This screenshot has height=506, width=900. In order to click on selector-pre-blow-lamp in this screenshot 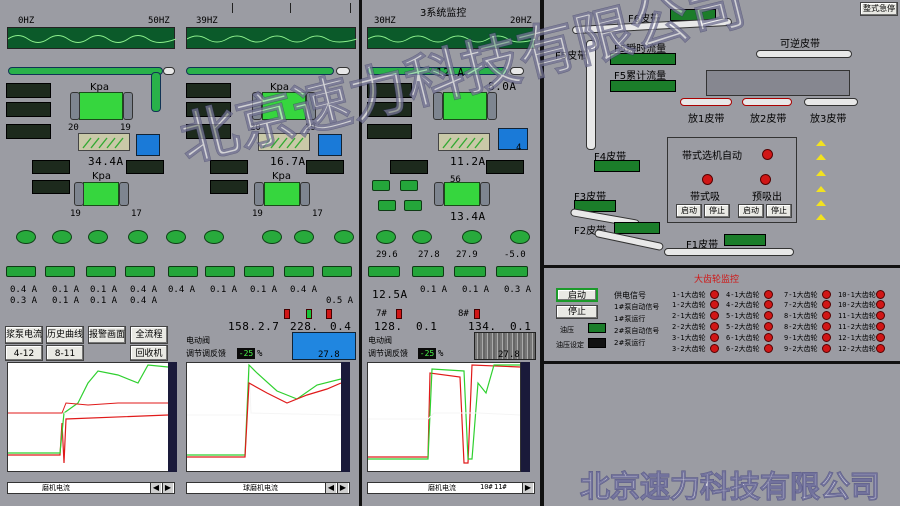, I will do `click(765, 179)`.